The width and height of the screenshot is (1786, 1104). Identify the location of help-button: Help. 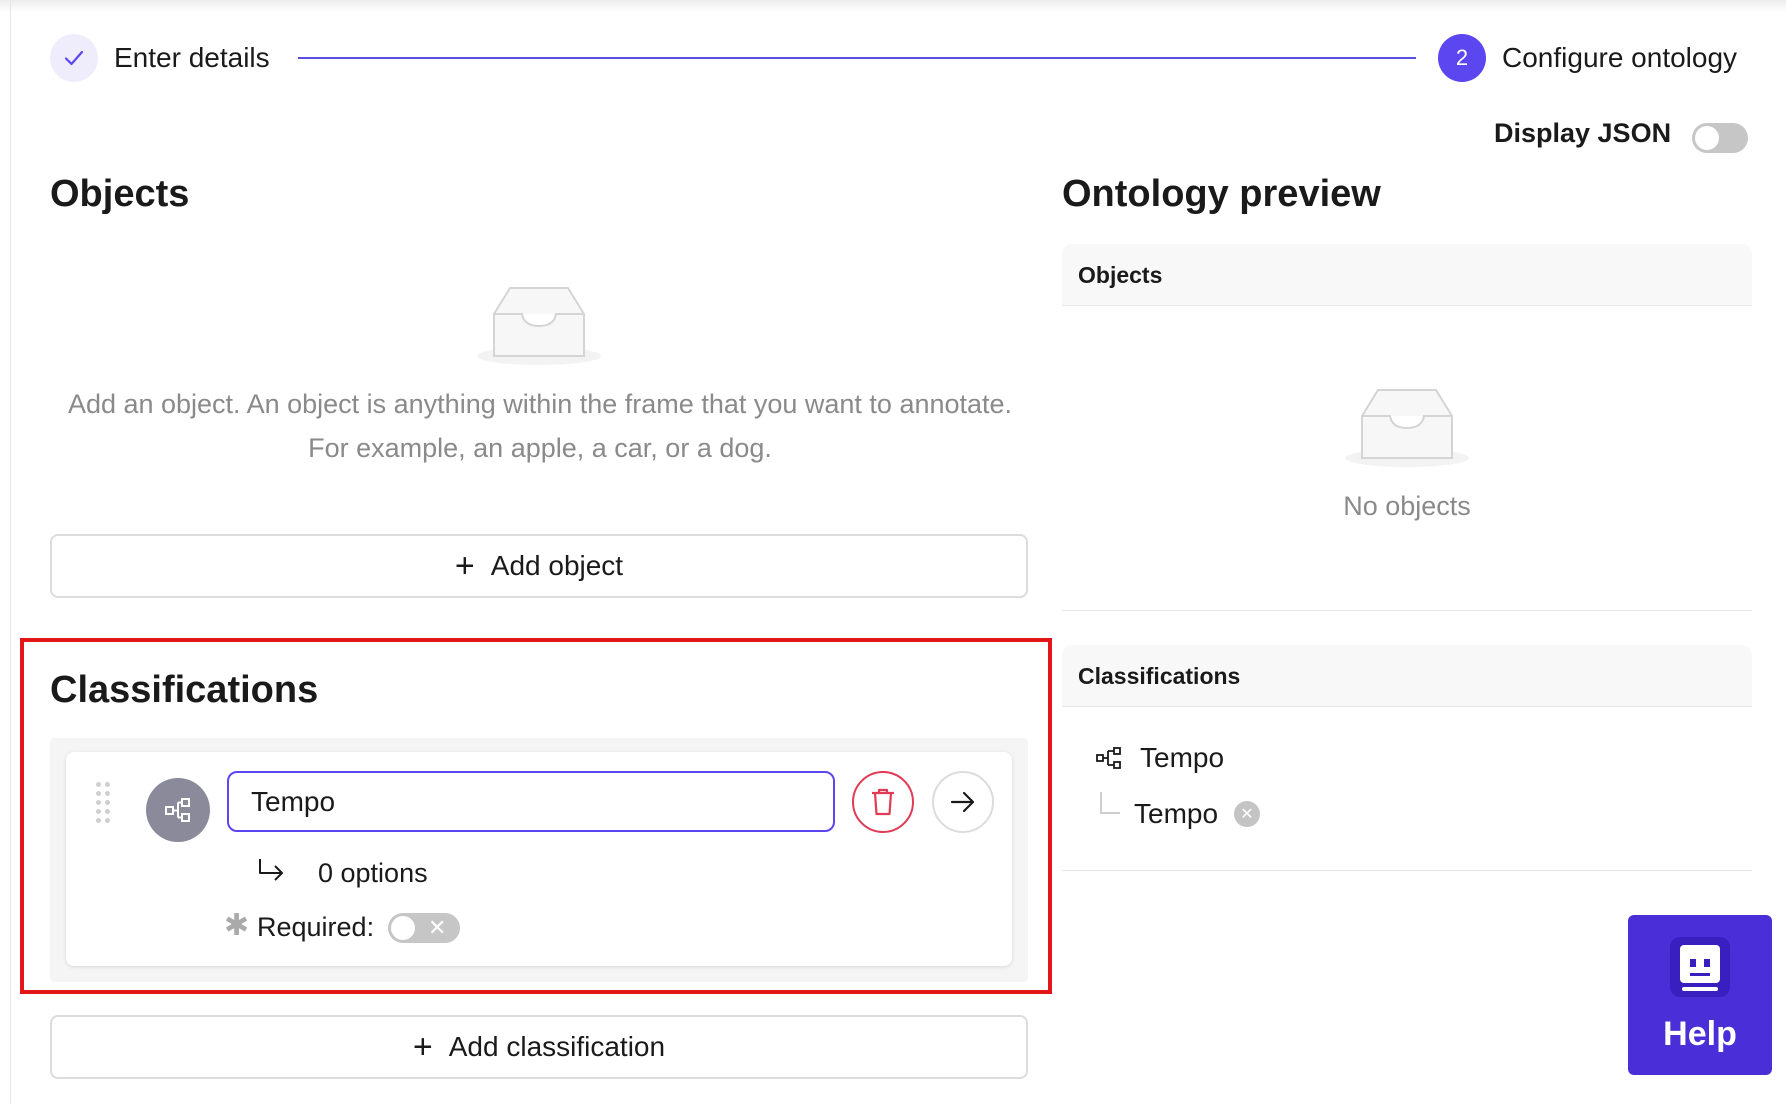
(1700, 995).